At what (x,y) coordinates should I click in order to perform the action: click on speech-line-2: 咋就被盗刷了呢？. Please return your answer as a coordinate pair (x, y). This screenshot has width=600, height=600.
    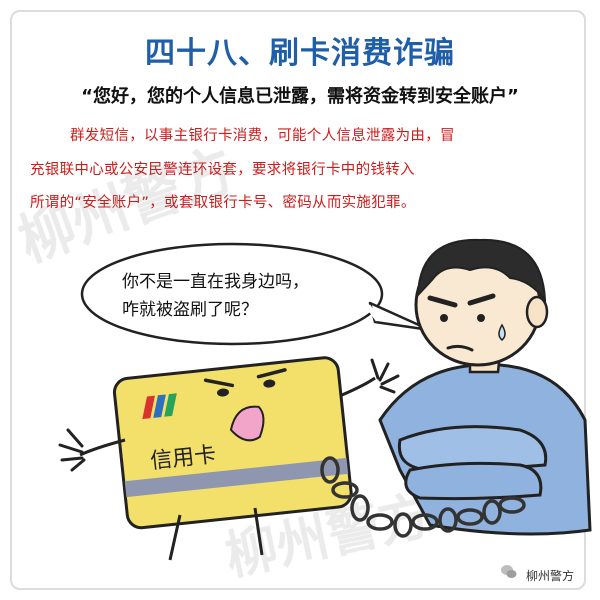
    Looking at the image, I should click on (190, 310).